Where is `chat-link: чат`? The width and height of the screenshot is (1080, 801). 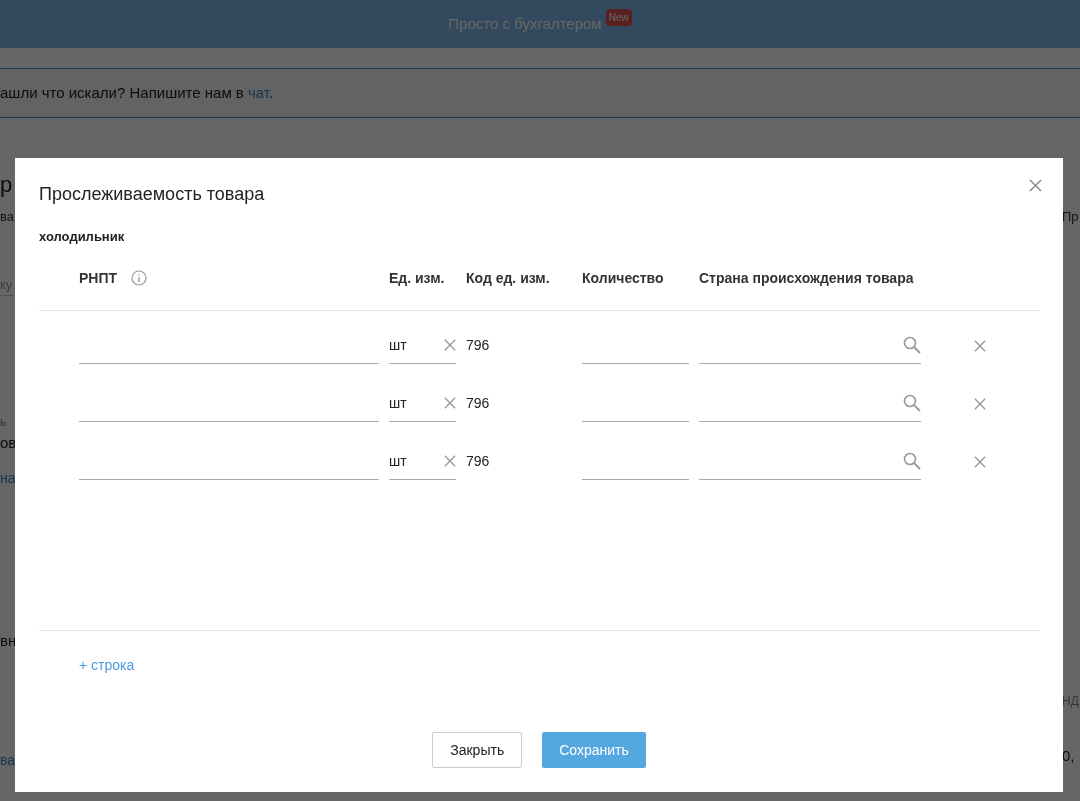
chat-link: чат is located at coordinates (259, 92).